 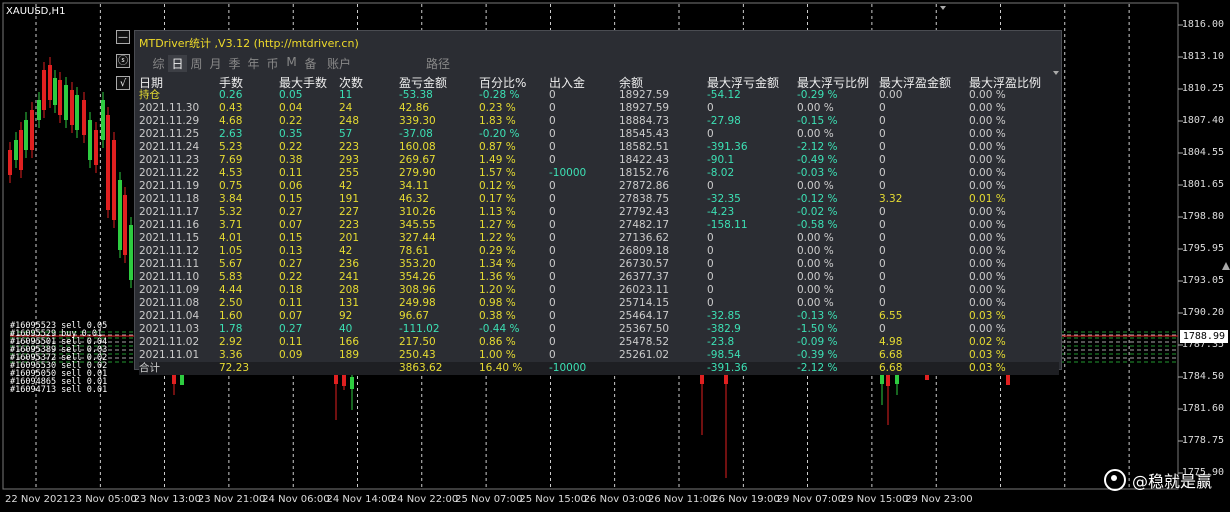 What do you see at coordinates (817, 173) in the screenshot?
I see `table-cell: -0.03 %` at bounding box center [817, 173].